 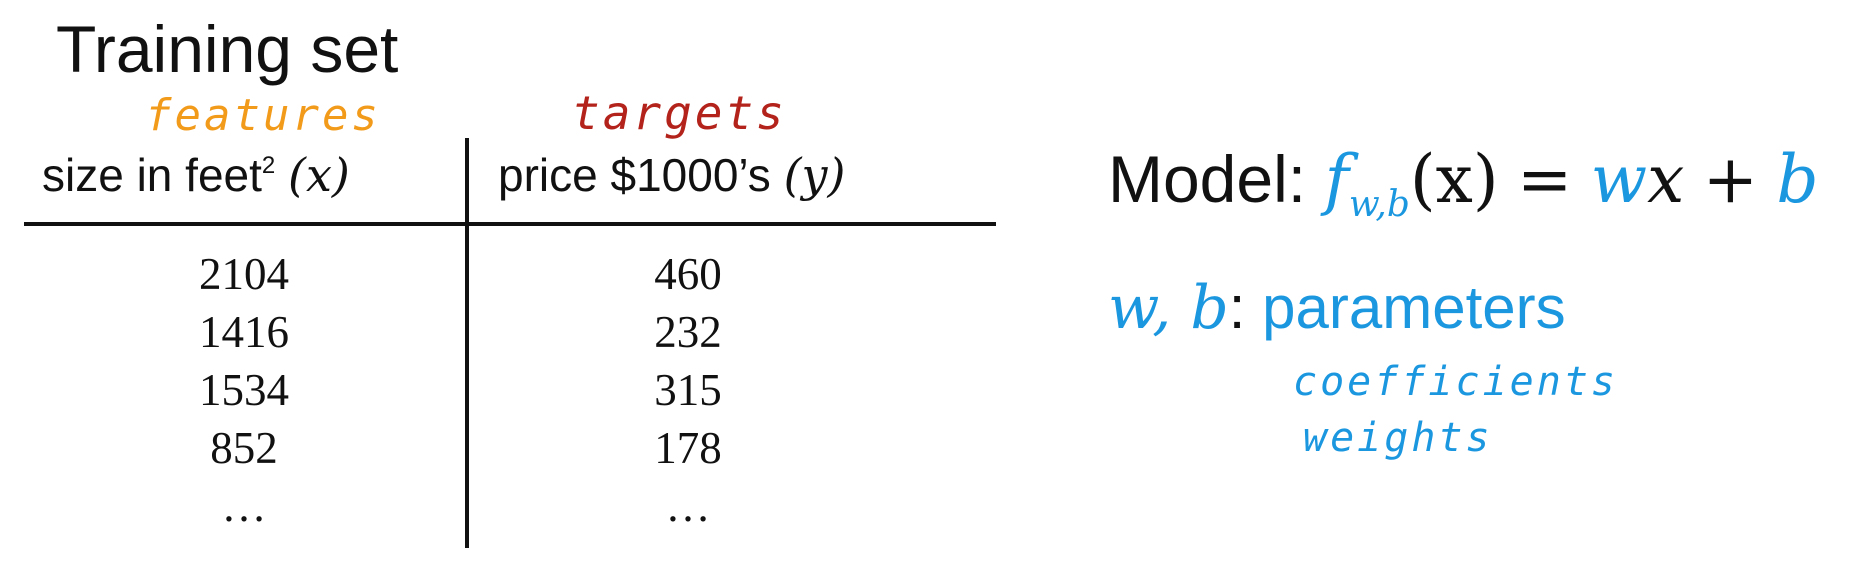 What do you see at coordinates (1336, 179) in the screenshot?
I see `model-function-symbol: f` at bounding box center [1336, 179].